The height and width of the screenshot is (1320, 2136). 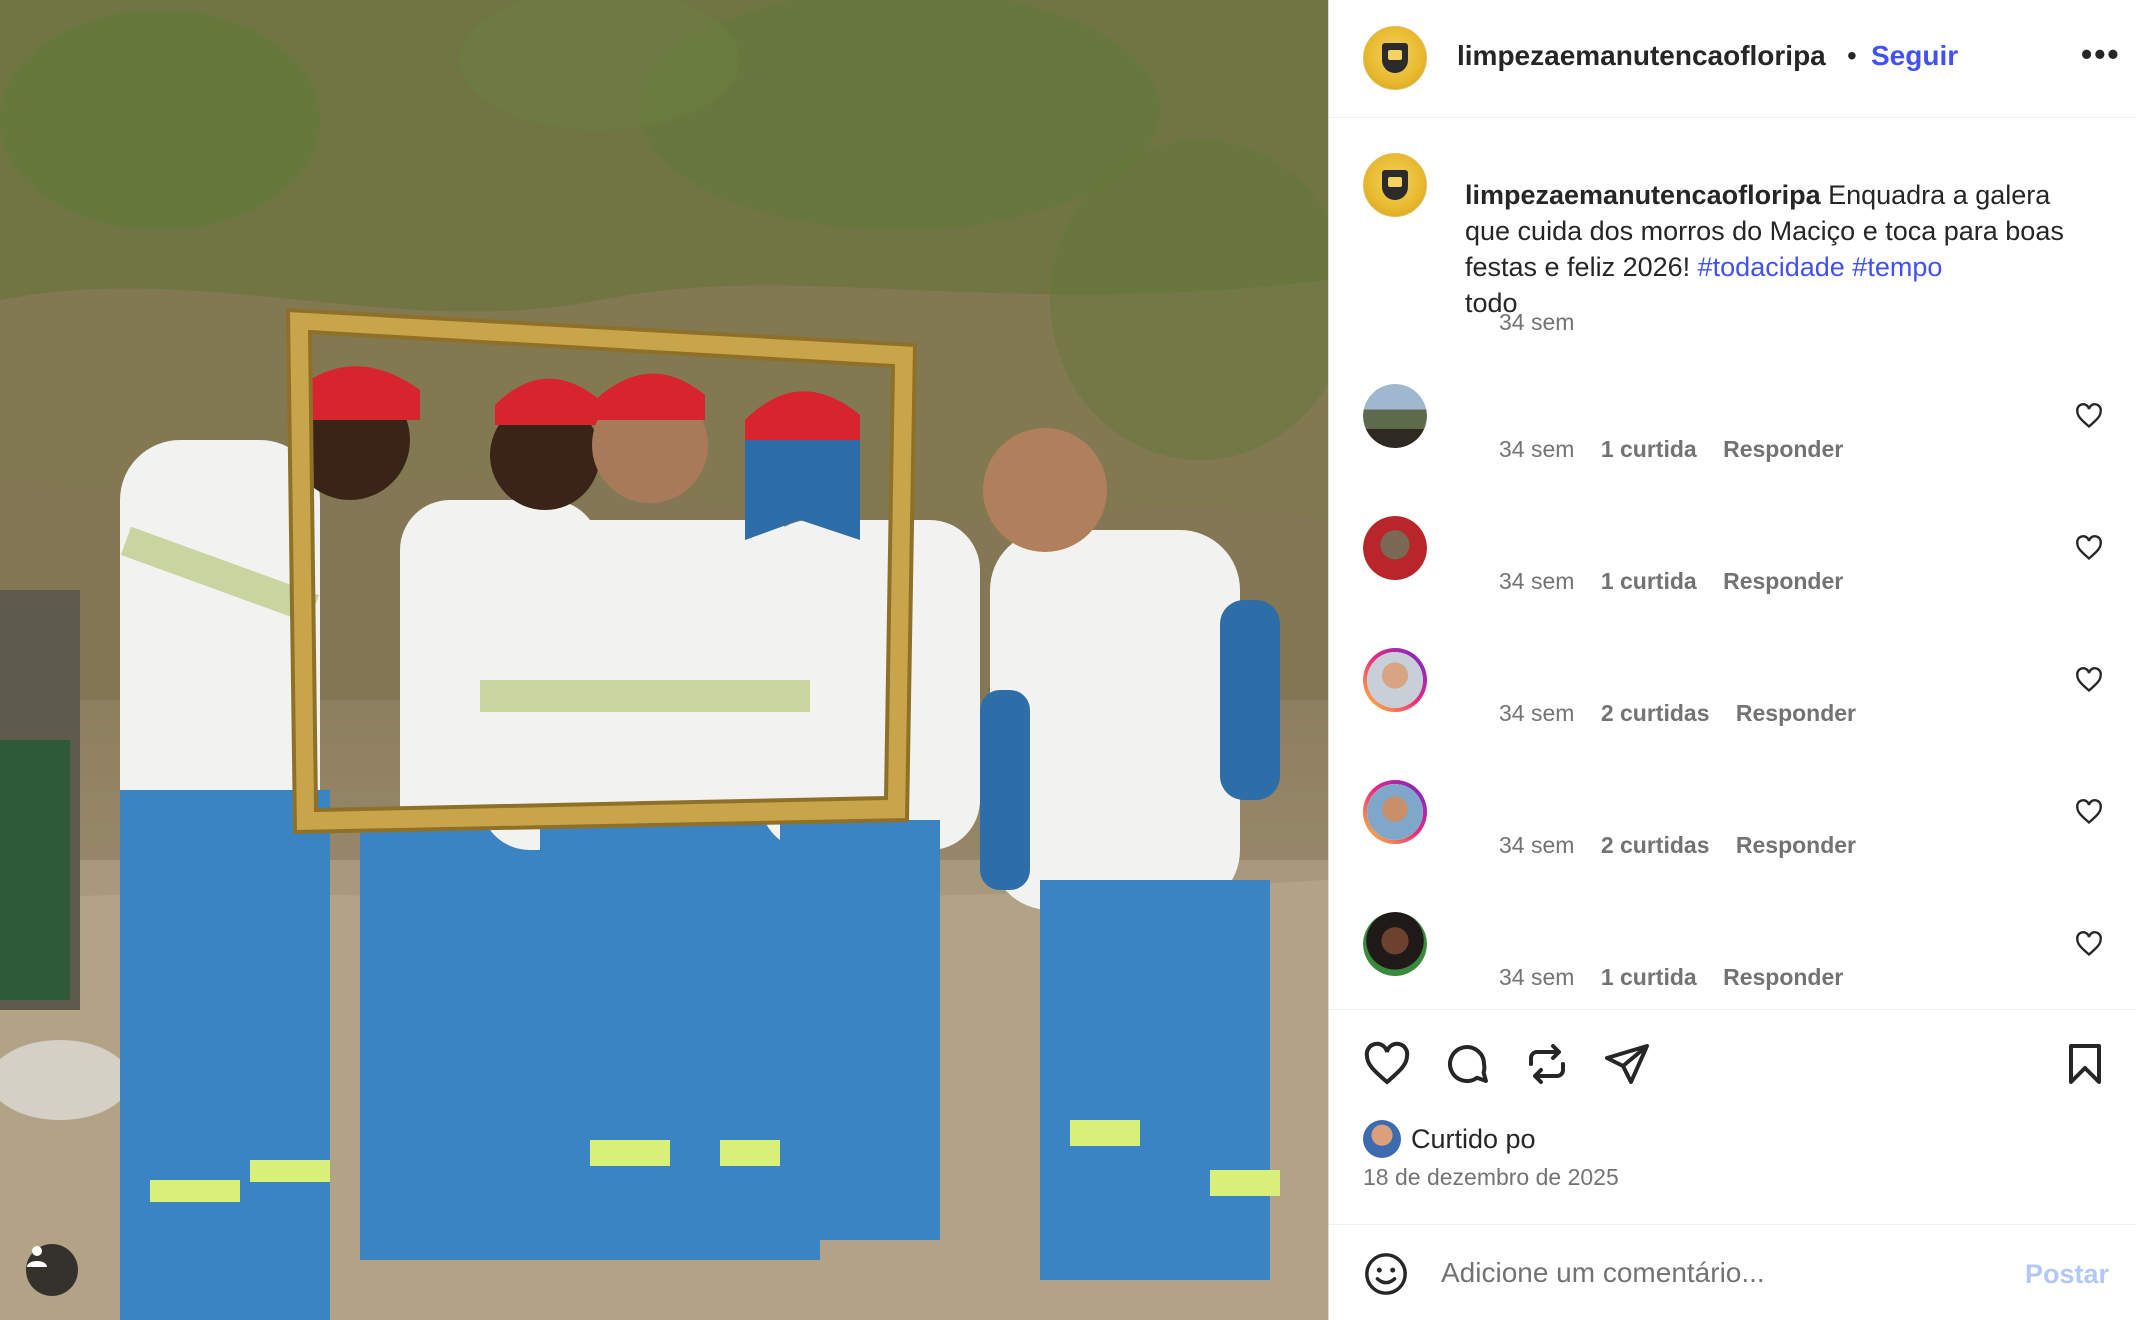 What do you see at coordinates (1641, 56) in the screenshot?
I see `profile-username: limpezaemanutencaofloripa` at bounding box center [1641, 56].